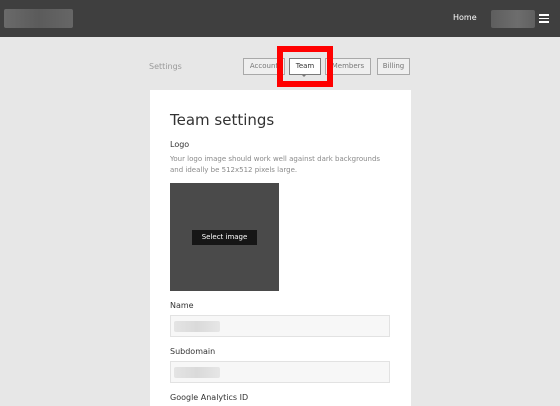 The image size is (560, 406). What do you see at coordinates (513, 19) in the screenshot?
I see `user-account-name` at bounding box center [513, 19].